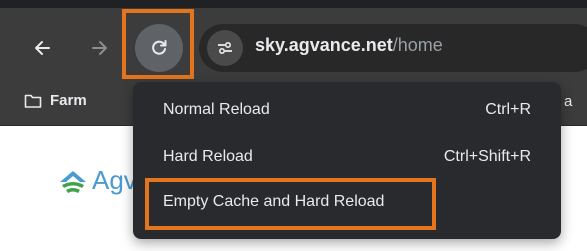 The width and height of the screenshot is (587, 251). Describe the element at coordinates (508, 109) in the screenshot. I see `menu-item-shortcut: Ctrl+R` at that location.